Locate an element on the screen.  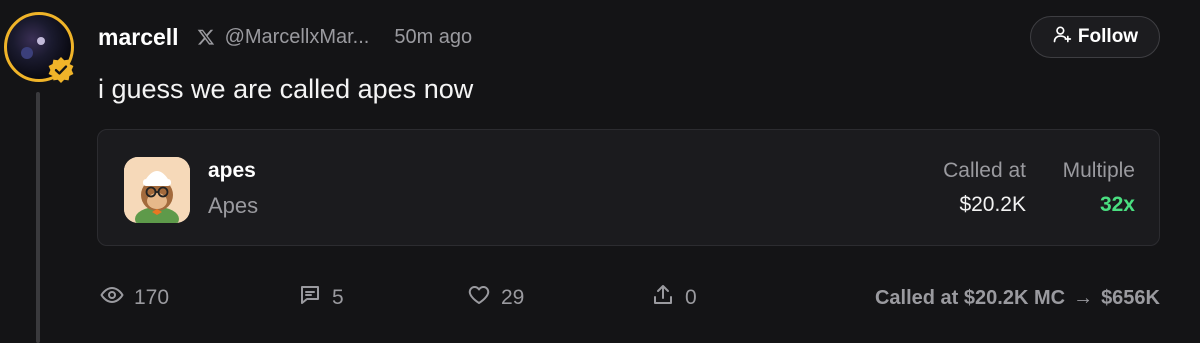
shares-count: 0 is located at coordinates (691, 297).